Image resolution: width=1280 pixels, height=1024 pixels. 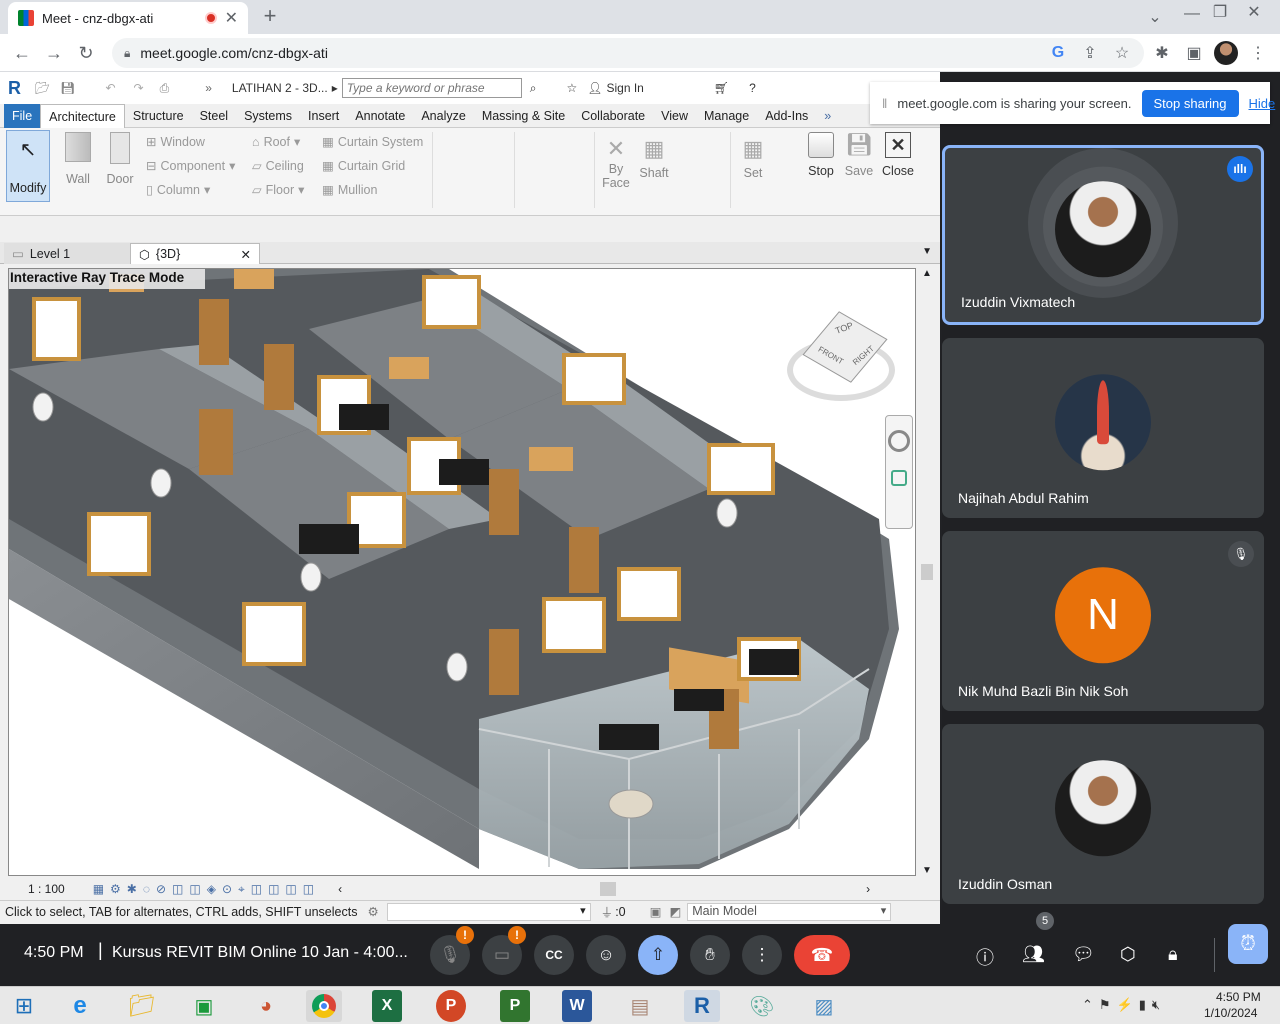 I want to click on scroll-thumb, so click(x=927, y=572).